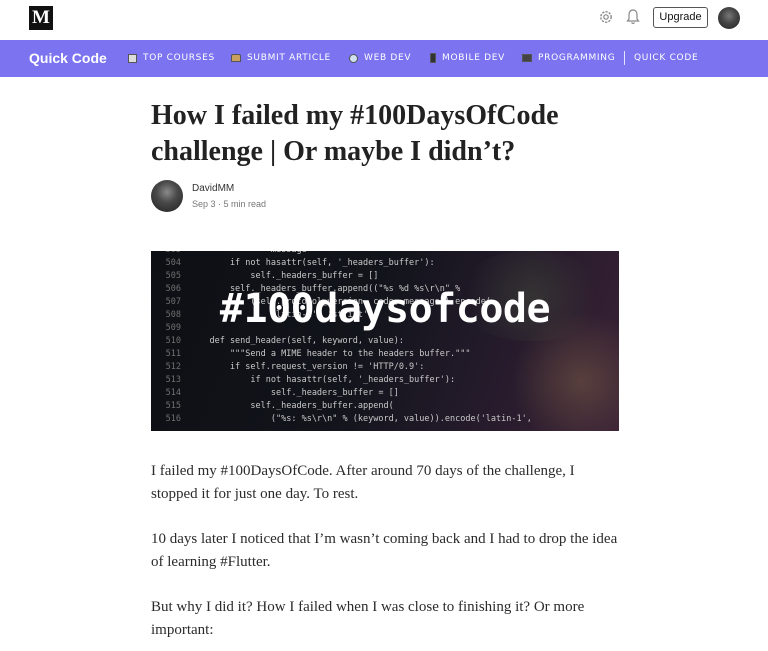  I want to click on code-line: 503 message =, so click(234, 253).